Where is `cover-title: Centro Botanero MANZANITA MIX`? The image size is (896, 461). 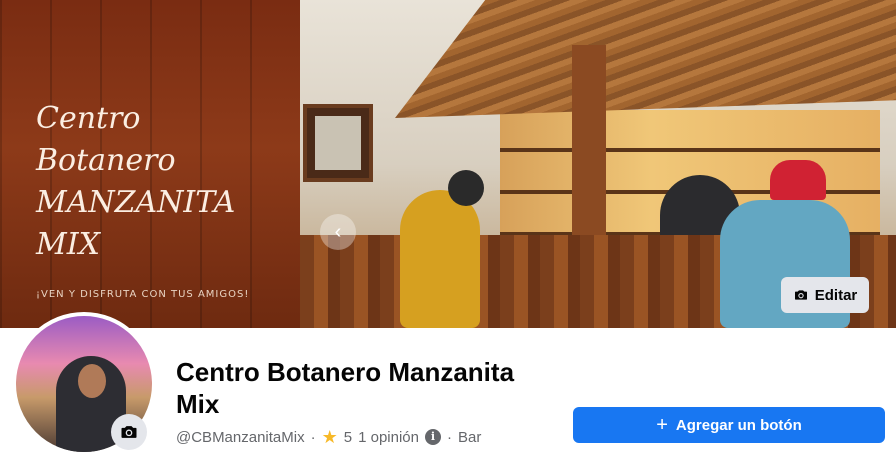
cover-title: Centro Botanero MANZANITA MIX is located at coordinates (136, 181).